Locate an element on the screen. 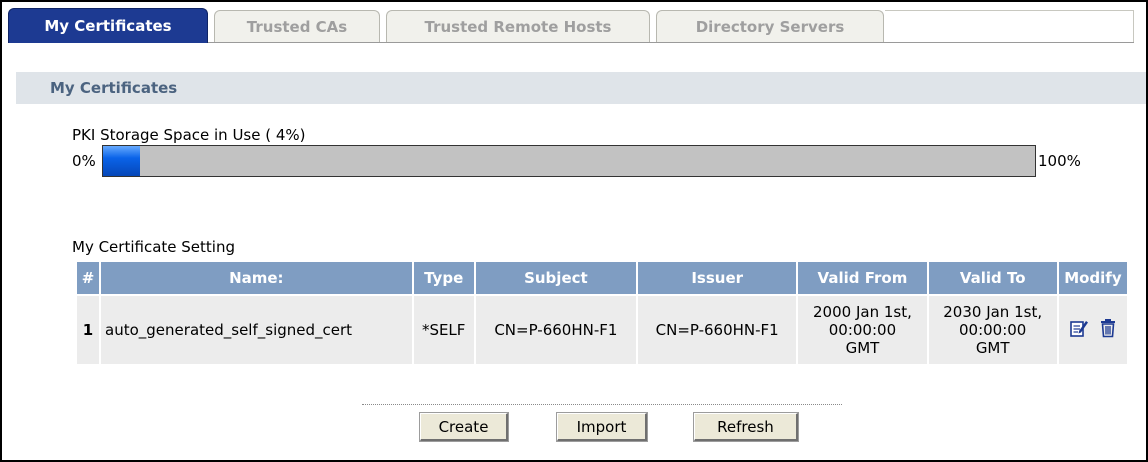  col-header-issuer: Issuer is located at coordinates (717, 278).